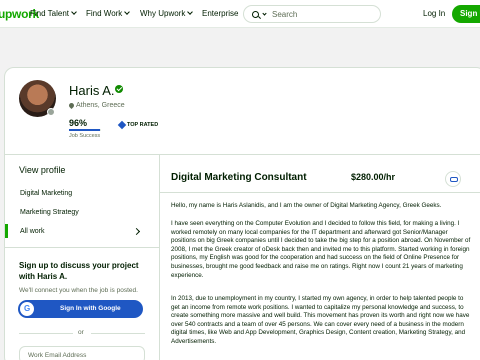  Describe the element at coordinates (239, 177) in the screenshot. I see `profile-title: Digital Marketing Consultant` at that location.